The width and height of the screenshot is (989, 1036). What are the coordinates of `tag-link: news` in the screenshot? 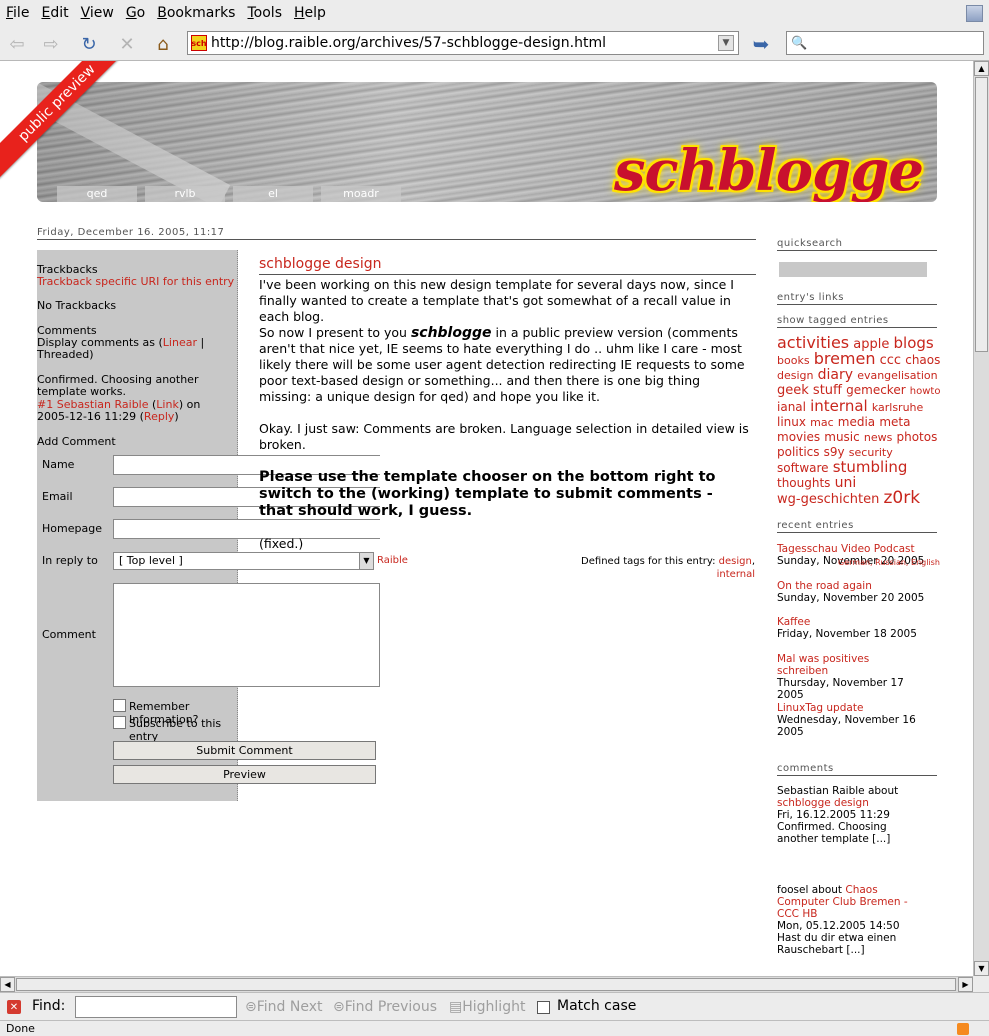 It's located at (878, 437).